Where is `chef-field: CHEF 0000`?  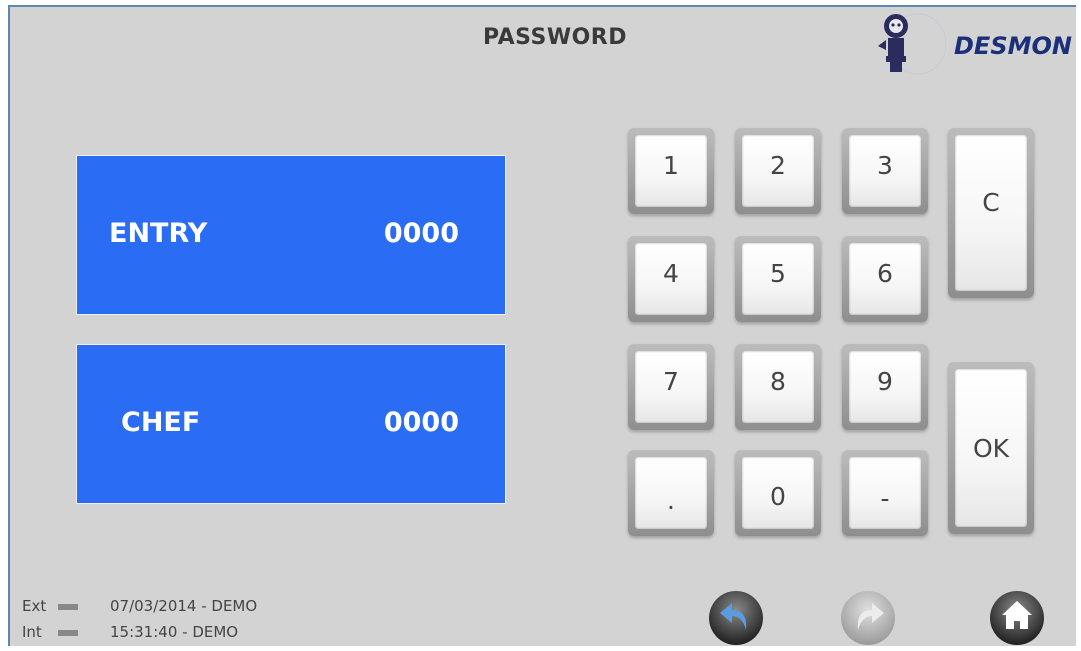
chef-field: CHEF 0000 is located at coordinates (291, 424).